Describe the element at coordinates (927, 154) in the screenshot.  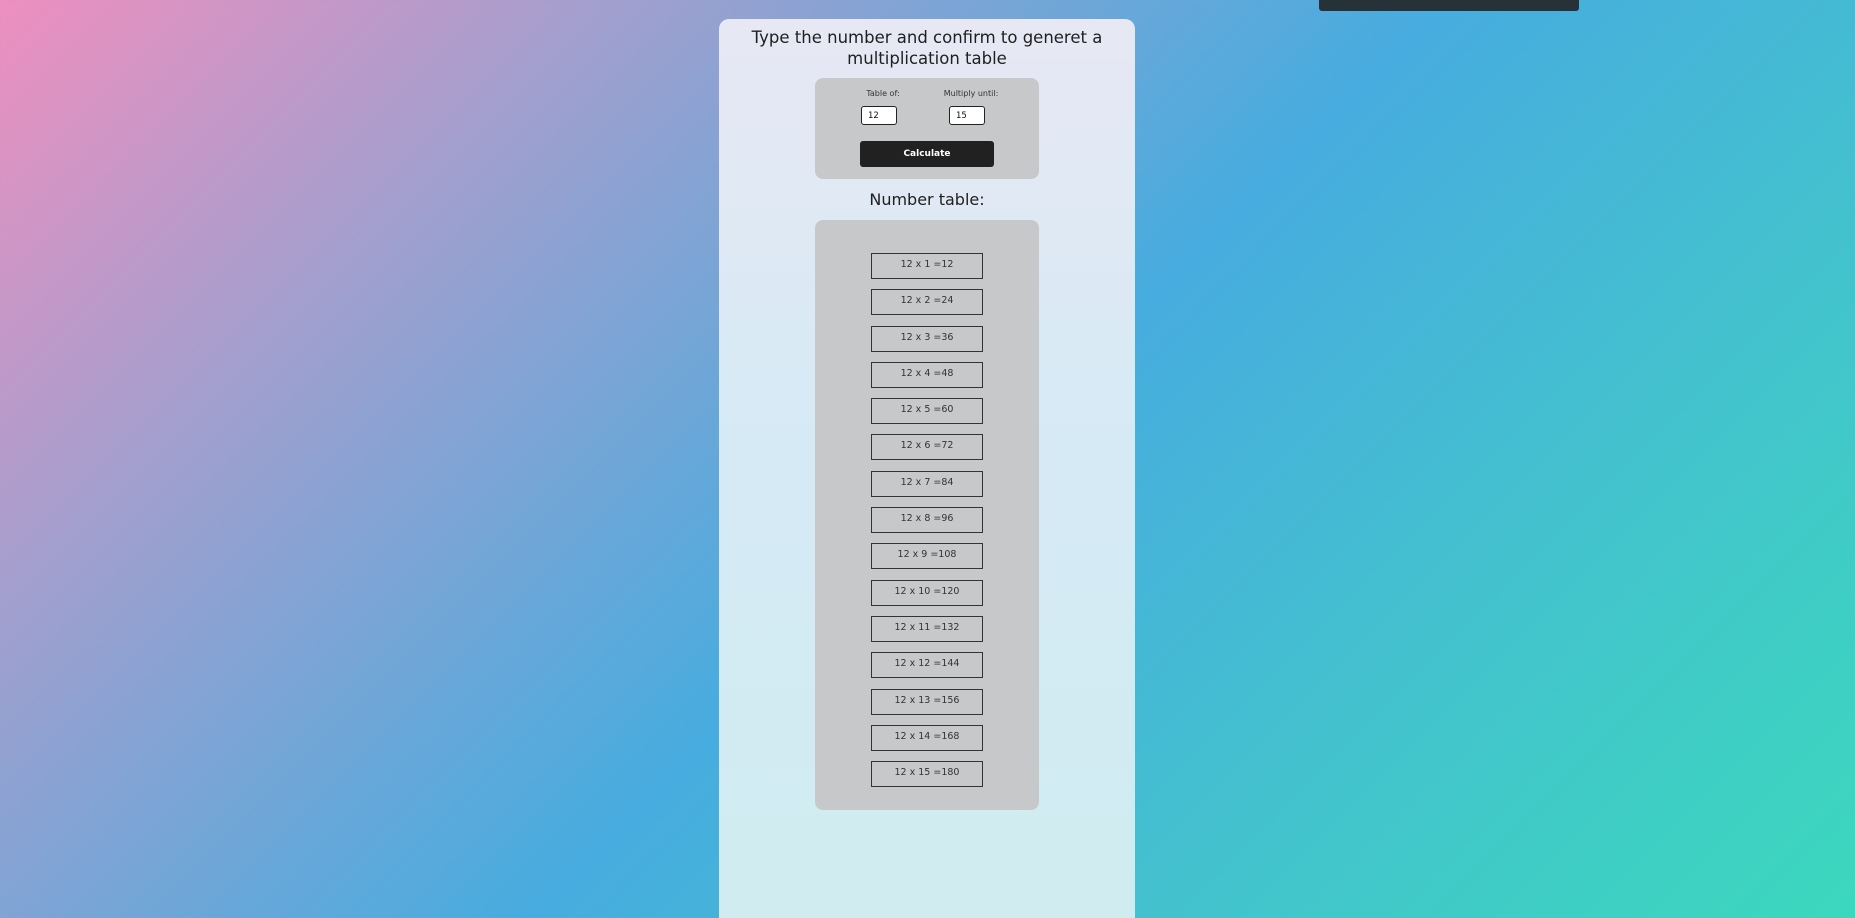
I see `calculate-button: Calculate` at that location.